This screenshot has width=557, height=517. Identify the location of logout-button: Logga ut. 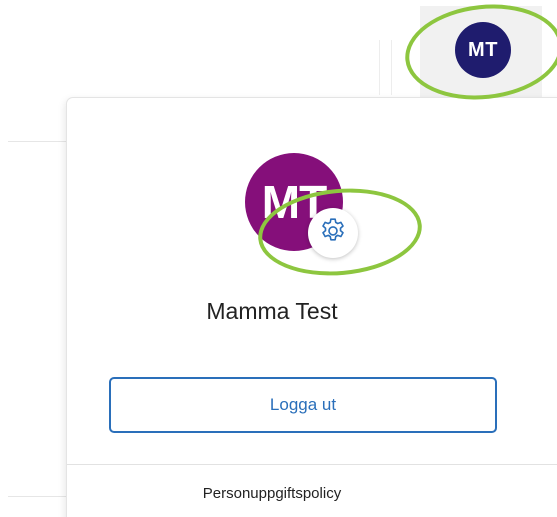
(303, 405).